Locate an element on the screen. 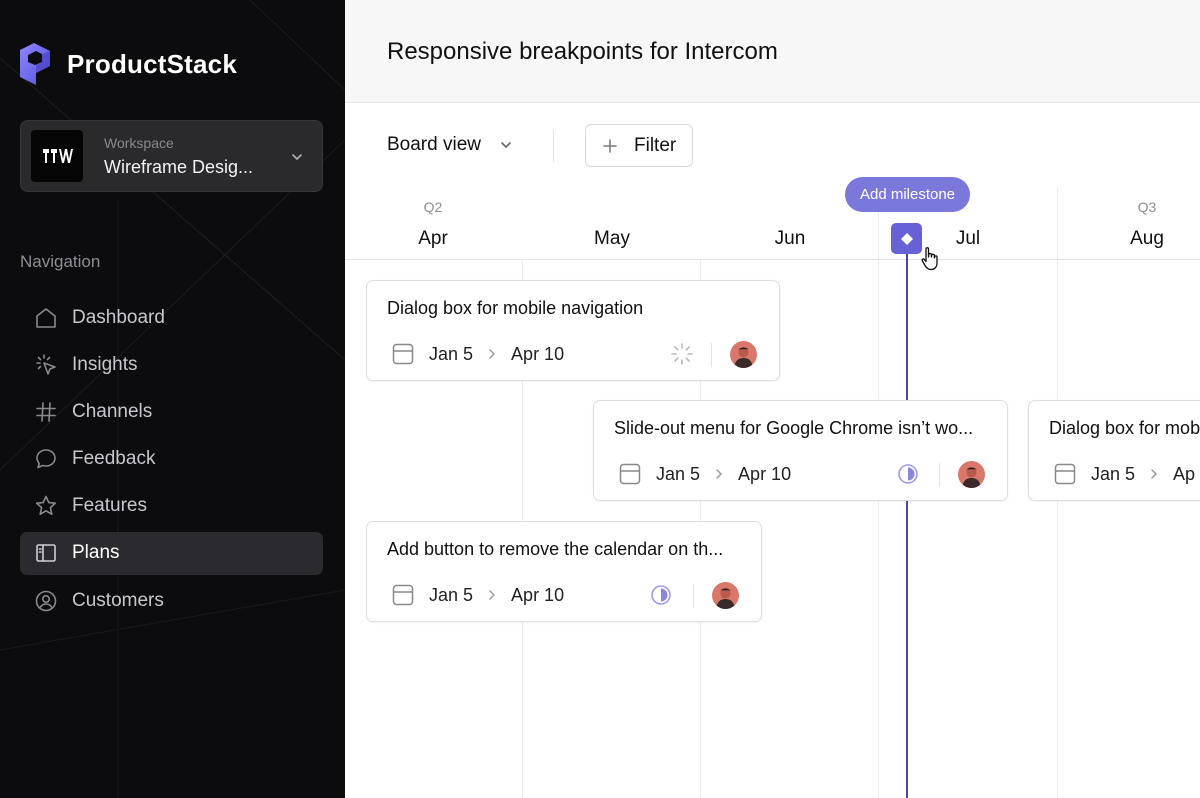 The width and height of the screenshot is (1200, 798). month-label: Jun is located at coordinates (790, 238).